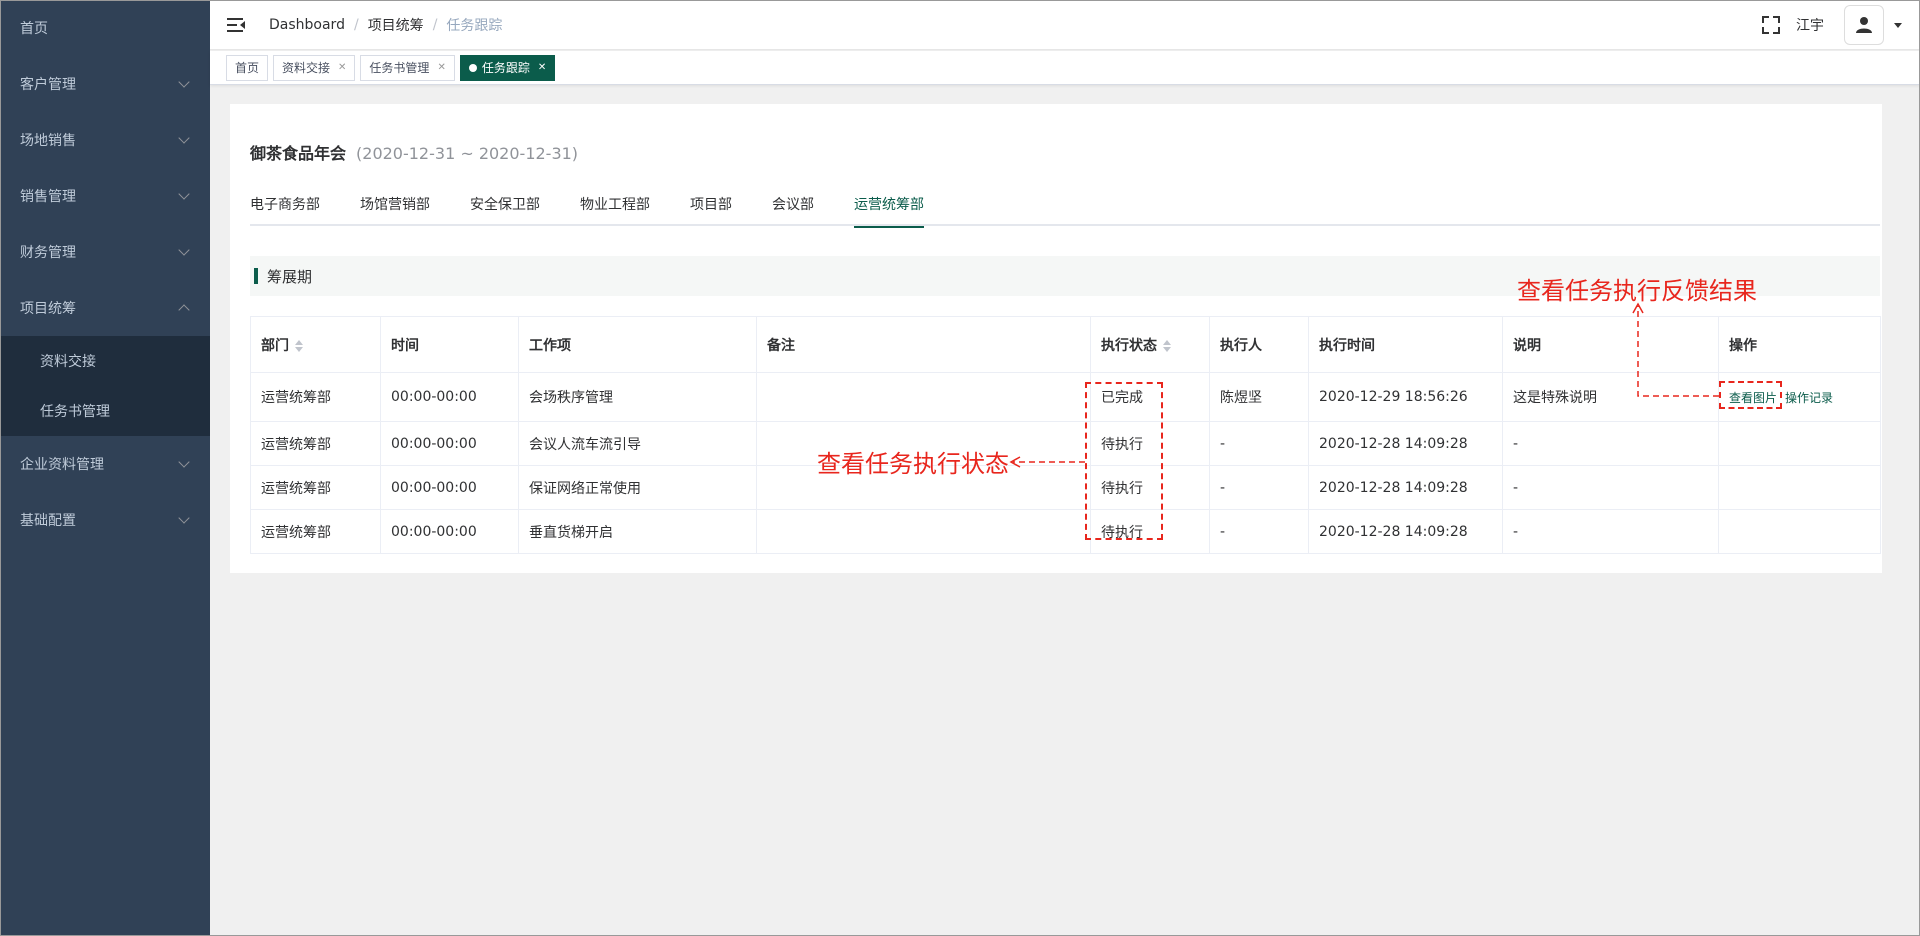 Image resolution: width=1920 pixels, height=936 pixels. What do you see at coordinates (48, 197) in the screenshot?
I see `sidebar-item-label: 销售管理` at bounding box center [48, 197].